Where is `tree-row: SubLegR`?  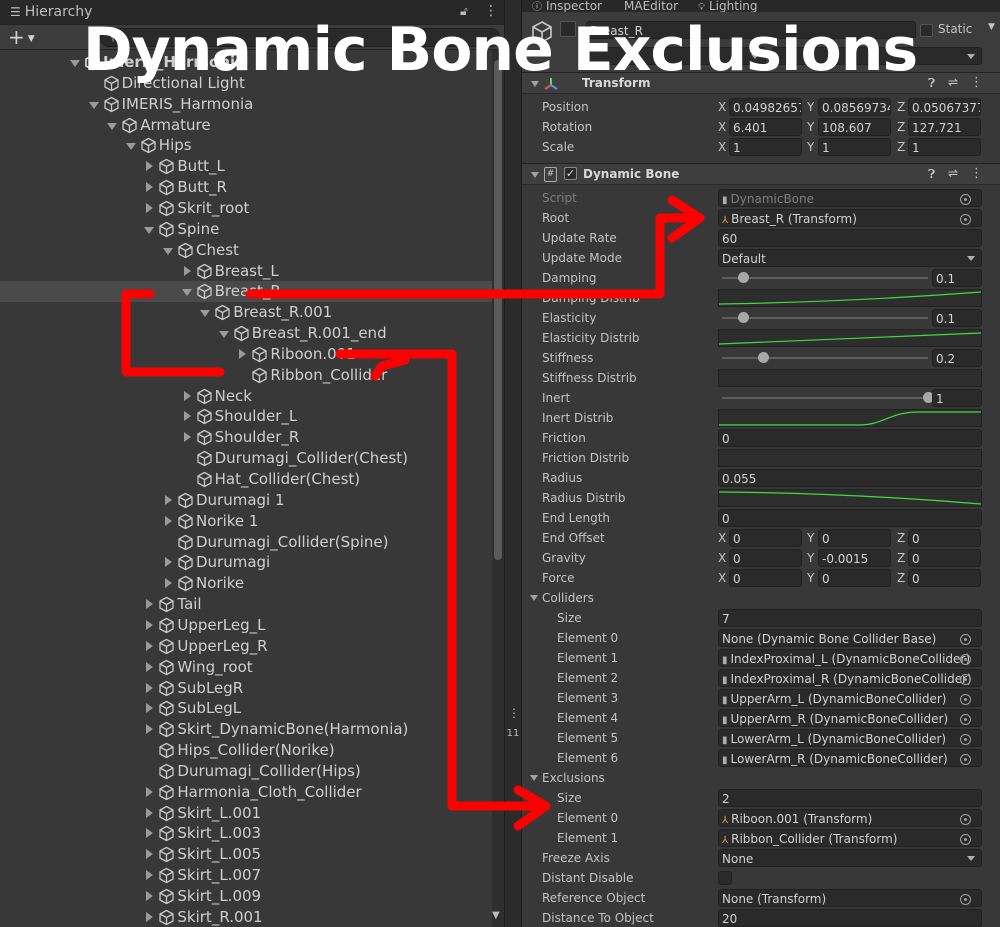
tree-row: SubLegR is located at coordinates (246, 688).